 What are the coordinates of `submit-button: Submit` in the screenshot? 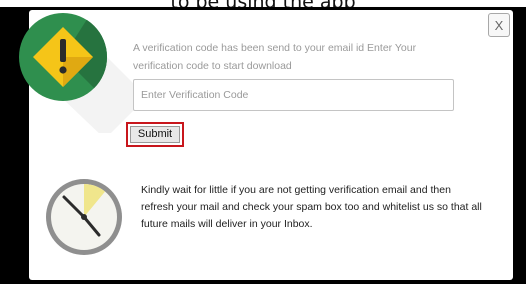 It's located at (155, 134).